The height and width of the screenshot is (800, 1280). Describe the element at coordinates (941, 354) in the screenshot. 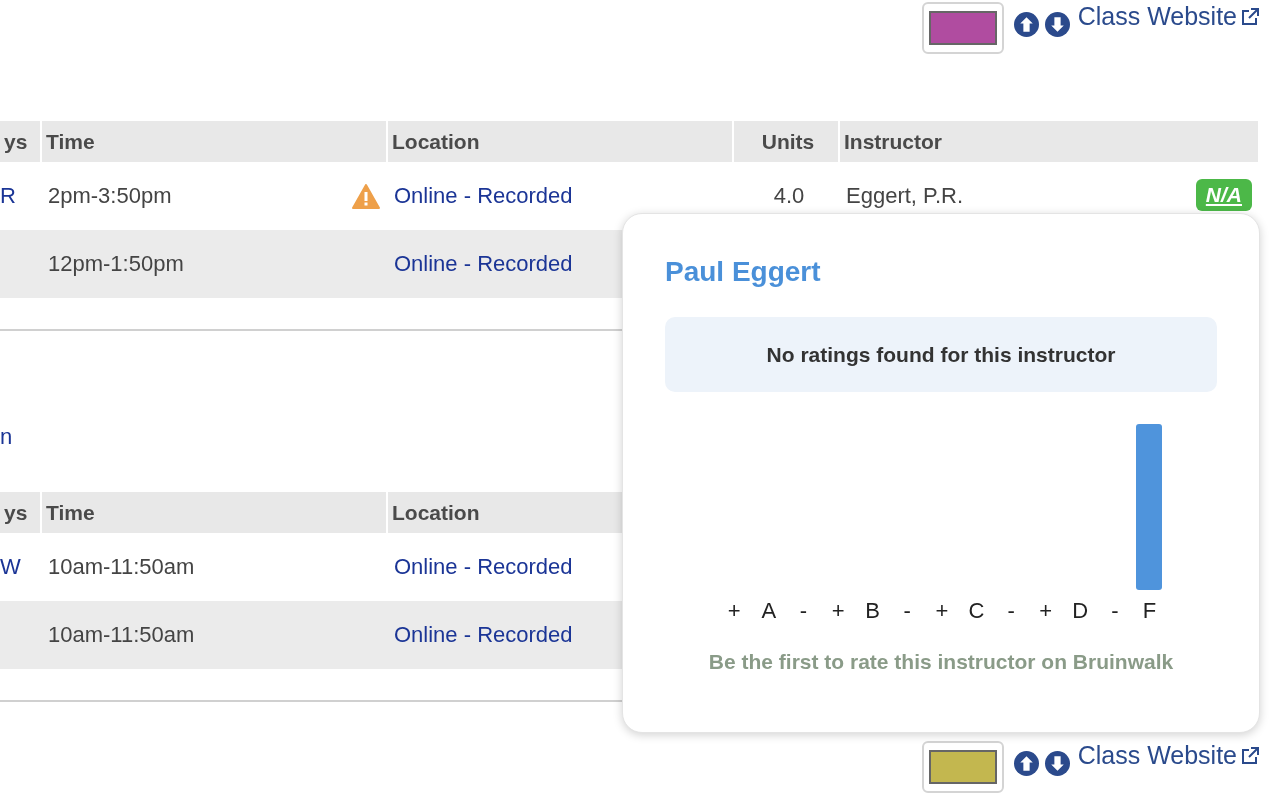

I see `ratings-notice: No ratings found for this instructor` at that location.